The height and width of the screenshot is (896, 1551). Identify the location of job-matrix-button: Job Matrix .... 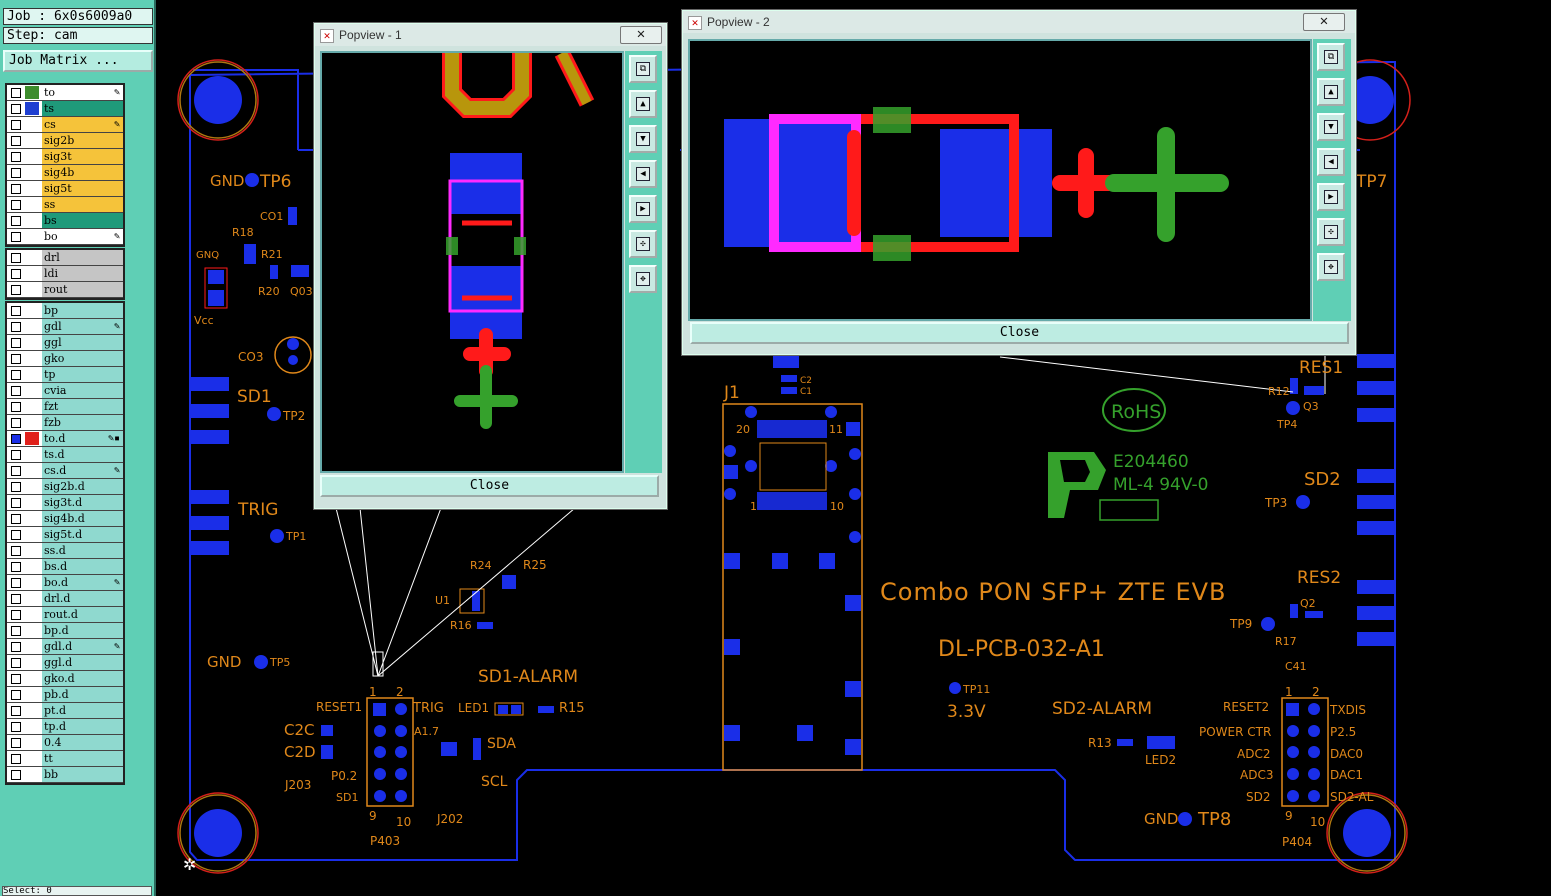
(78, 61).